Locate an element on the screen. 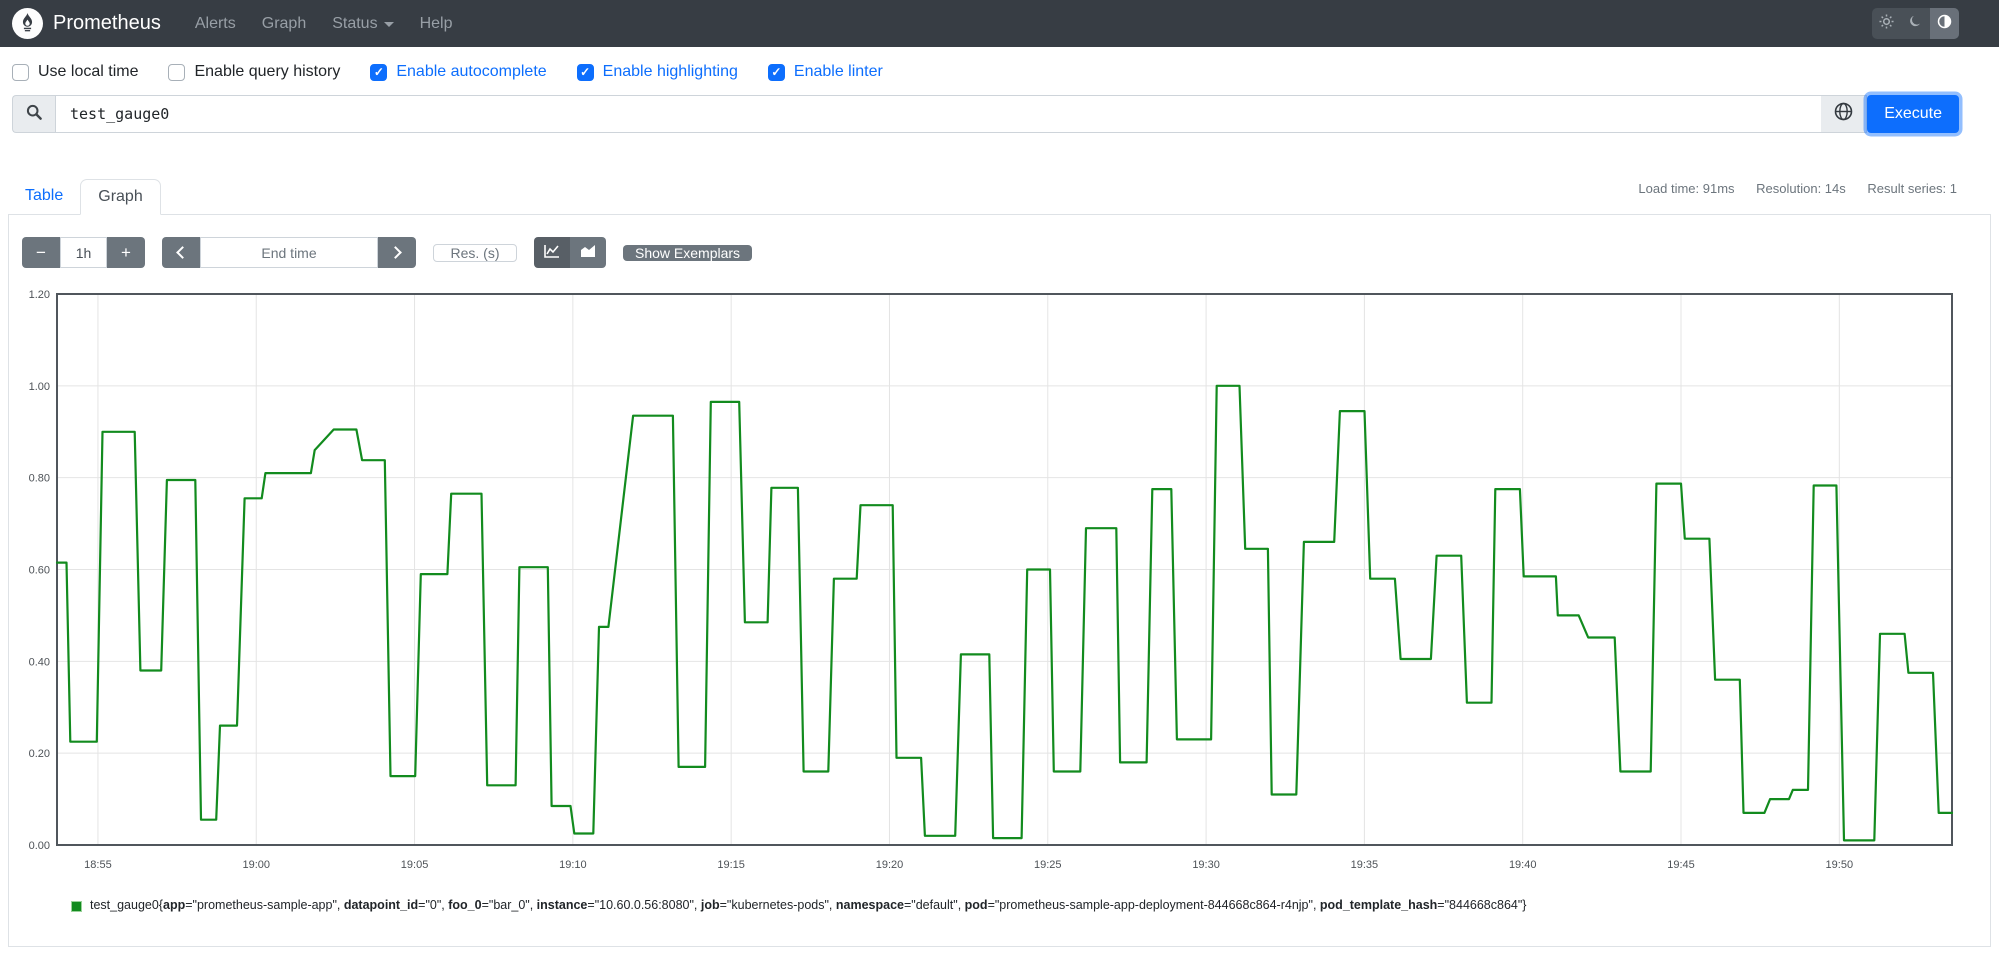  range-input is located at coordinates (83, 252).